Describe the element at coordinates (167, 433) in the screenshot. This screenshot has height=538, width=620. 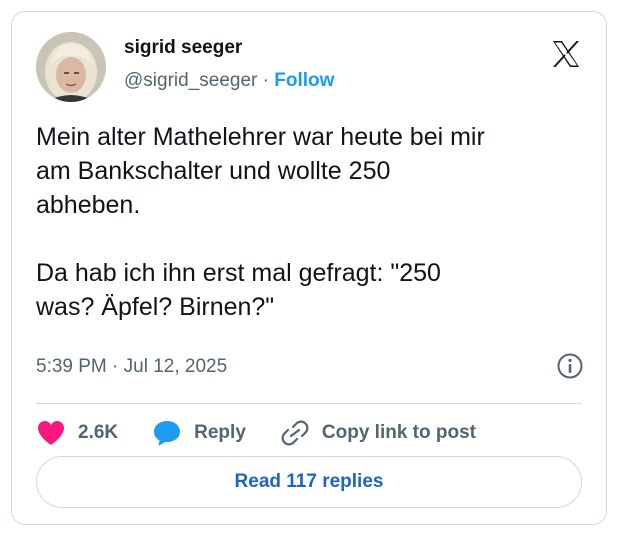
I see `reply-bubble-icon` at that location.